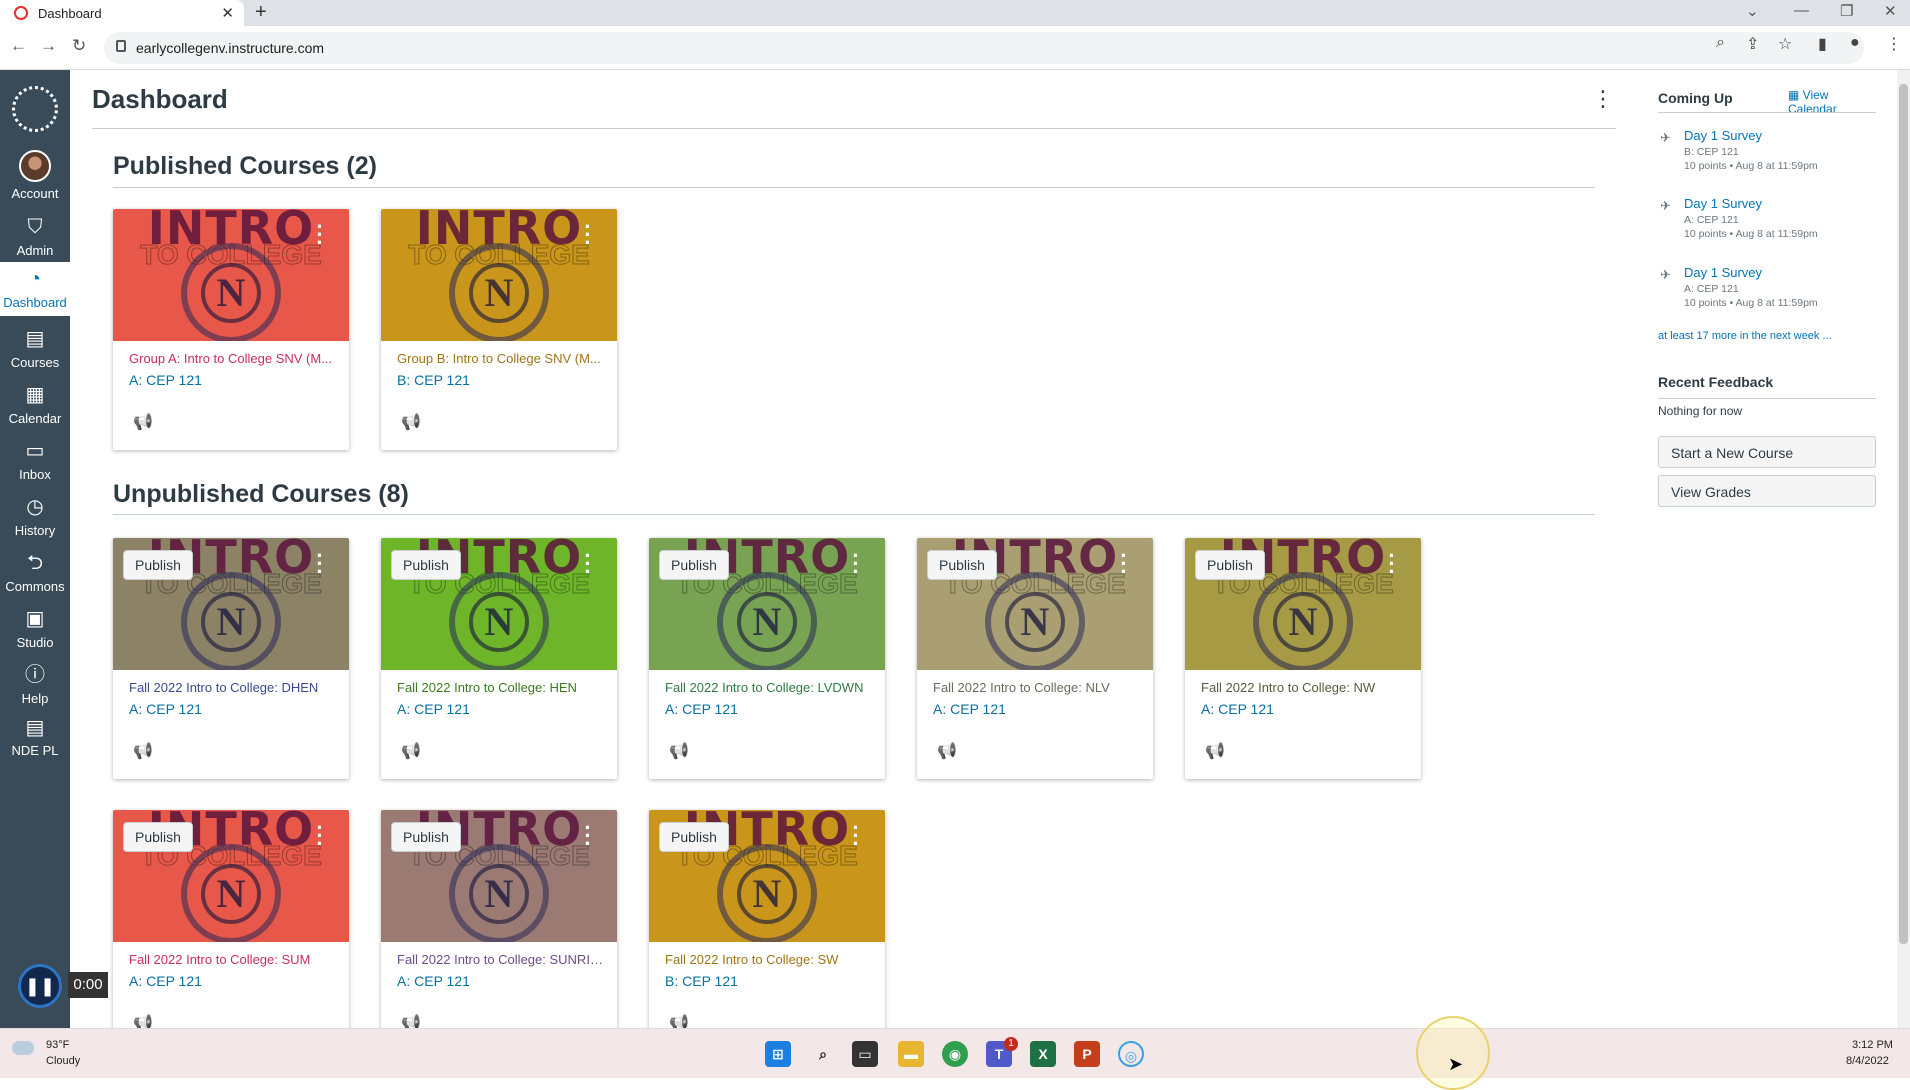 Image resolution: width=1910 pixels, height=1090 pixels. What do you see at coordinates (35, 684) in the screenshot?
I see `nav-help: ⓘ Help` at bounding box center [35, 684].